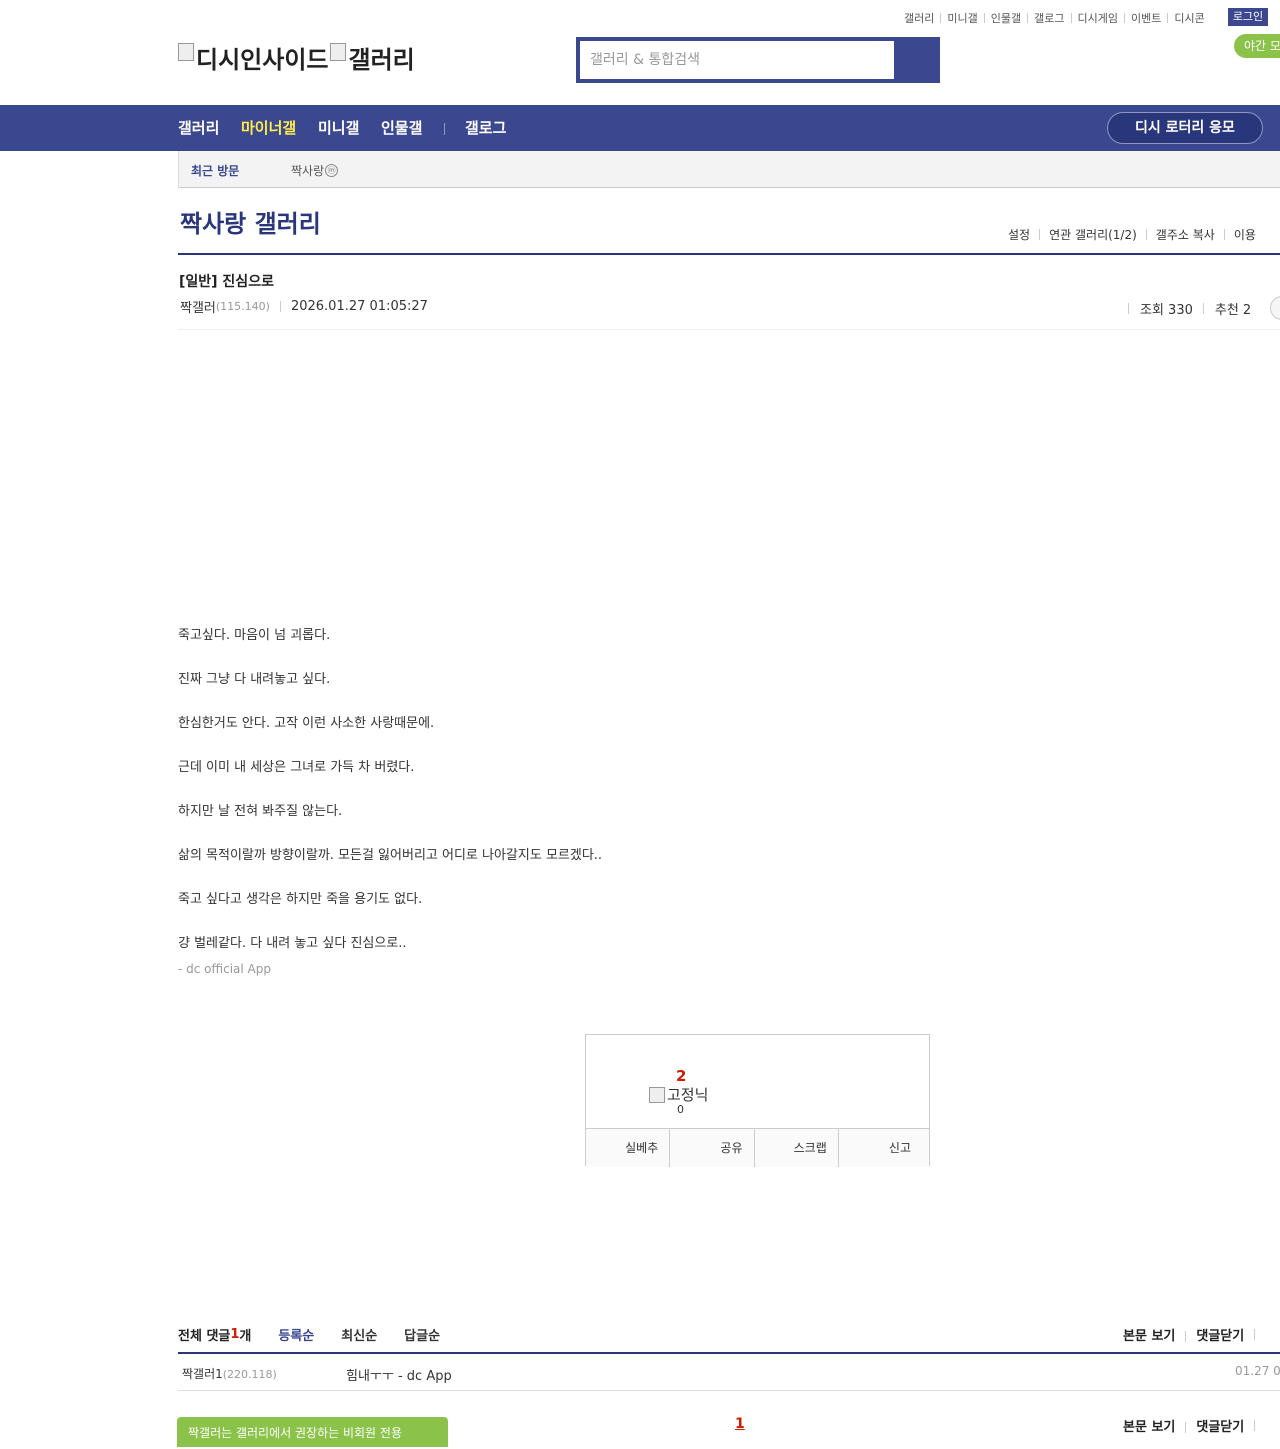 This screenshot has height=1449, width=1280. I want to click on top-link-dcgame: 디시게임, so click(1091, 18).